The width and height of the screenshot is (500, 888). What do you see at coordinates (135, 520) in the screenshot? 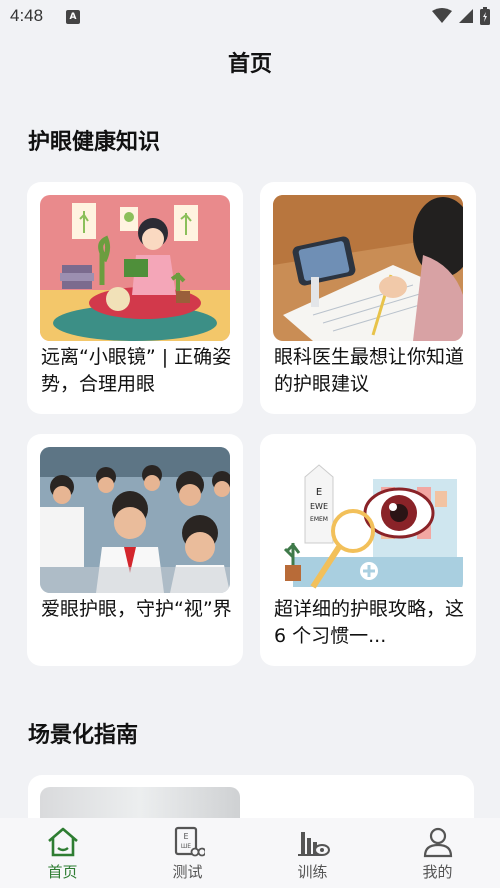
I see `students-eye-exercise-photo` at bounding box center [135, 520].